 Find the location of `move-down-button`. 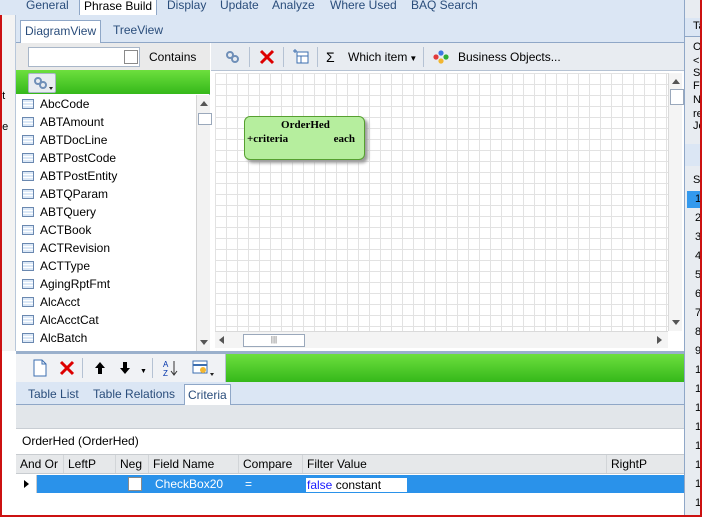

move-down-button is located at coordinates (125, 369).